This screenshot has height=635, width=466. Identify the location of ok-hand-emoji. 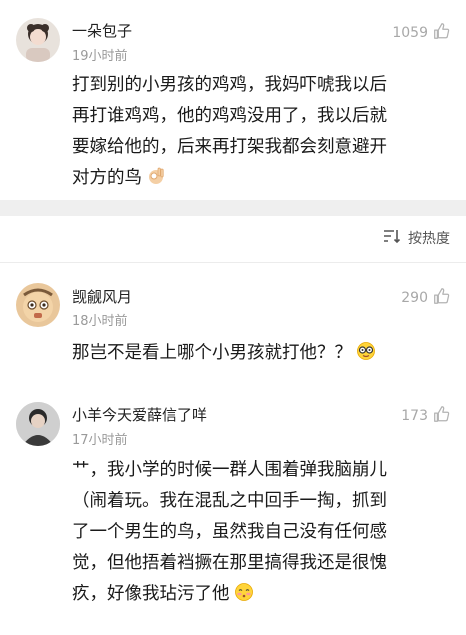
(156, 176).